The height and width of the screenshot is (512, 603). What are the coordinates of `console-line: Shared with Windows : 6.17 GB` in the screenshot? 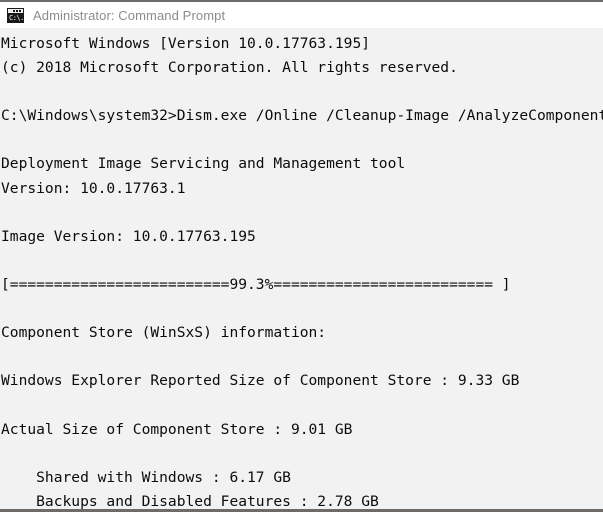 It's located at (146, 477).